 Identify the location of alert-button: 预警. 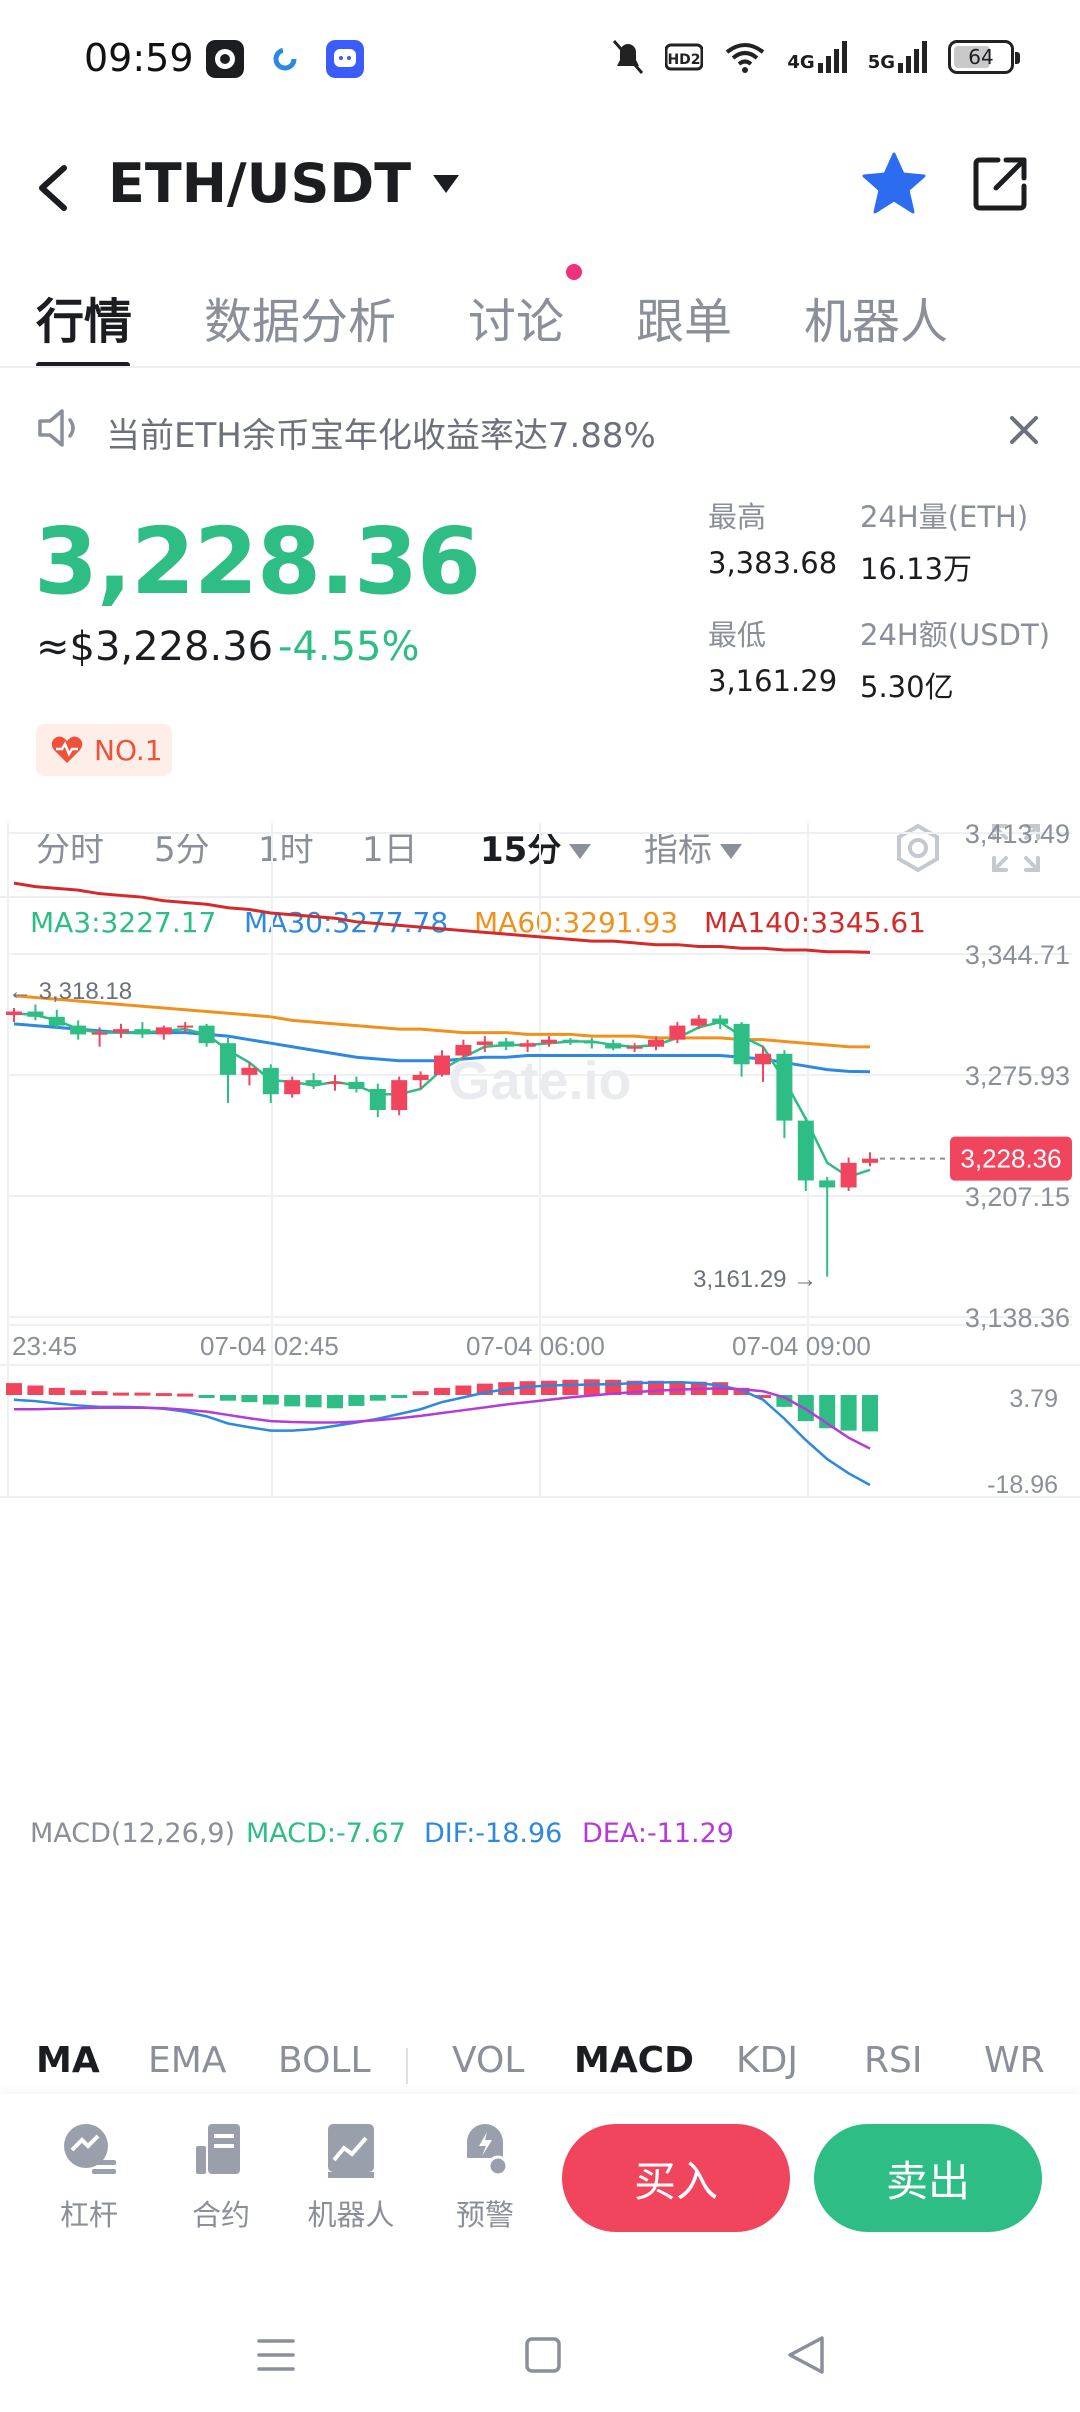
(485, 2177).